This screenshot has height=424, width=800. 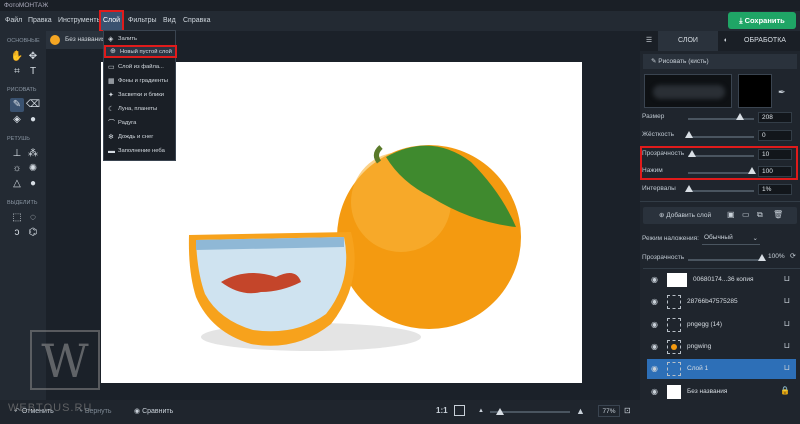 What do you see at coordinates (760, 215) in the screenshot?
I see `duplicate-icon: ⧉` at bounding box center [760, 215].